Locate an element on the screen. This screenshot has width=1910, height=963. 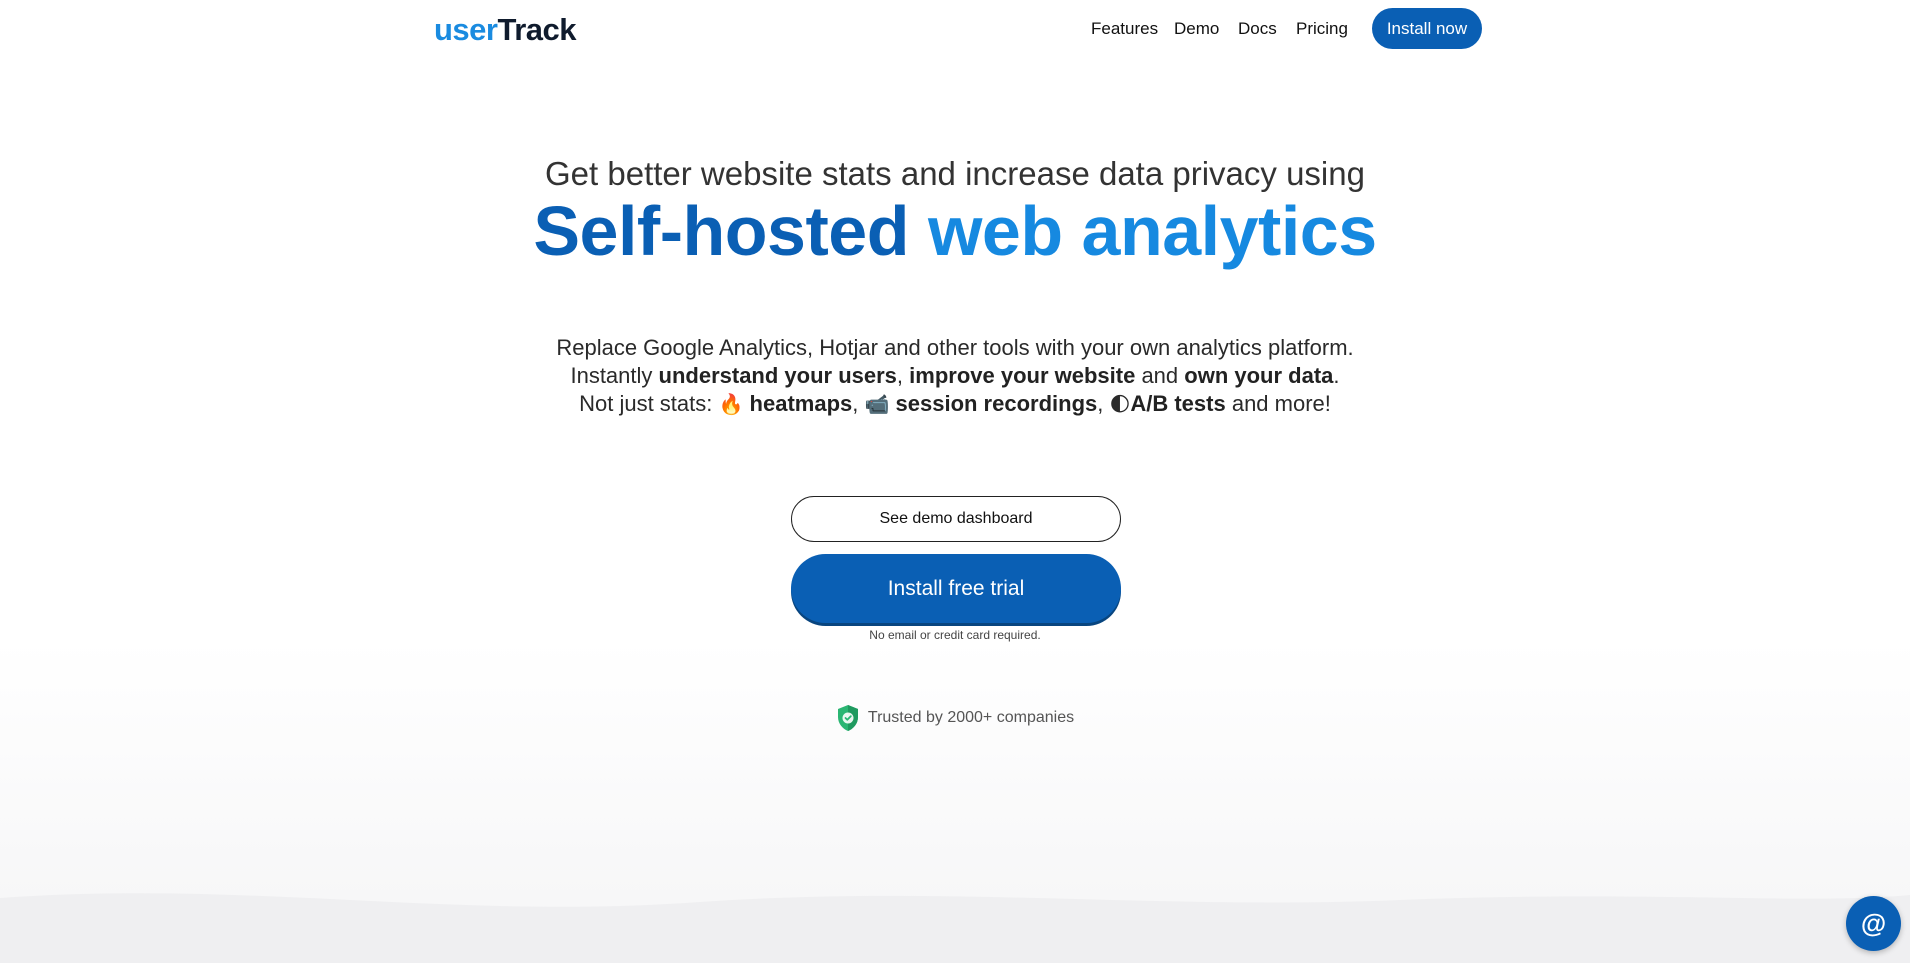
install-now-button: Install now is located at coordinates (1427, 28).